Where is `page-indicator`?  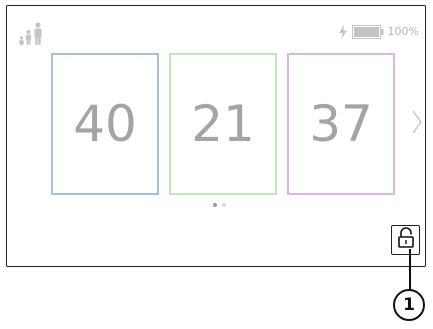
page-indicator is located at coordinates (219, 205).